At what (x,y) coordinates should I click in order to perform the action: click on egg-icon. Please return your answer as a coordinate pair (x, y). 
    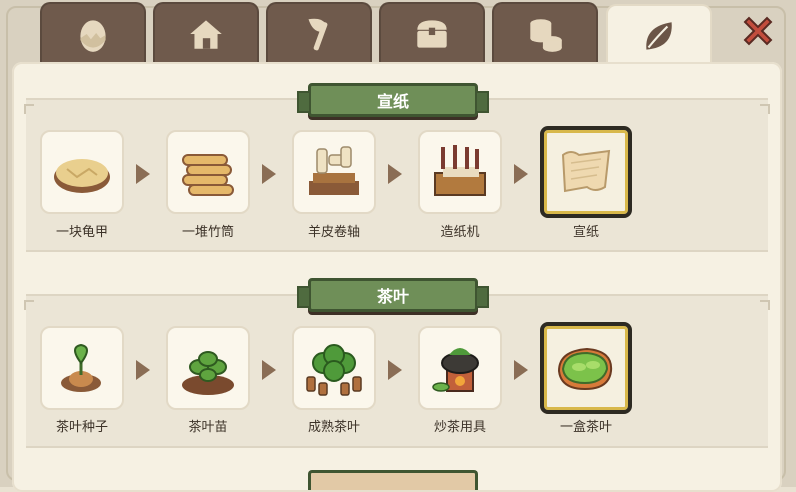
    Looking at the image, I should click on (93, 36).